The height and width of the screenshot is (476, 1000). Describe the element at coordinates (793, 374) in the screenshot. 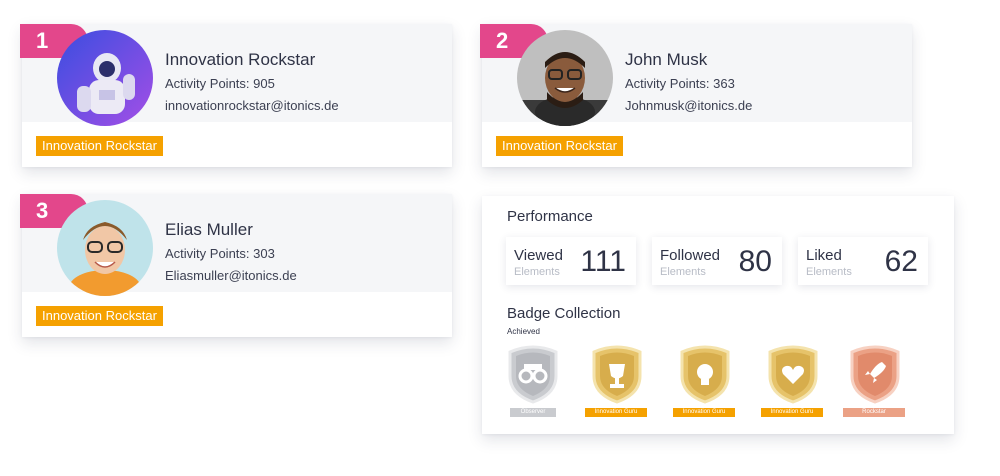

I see `heart-icon` at that location.